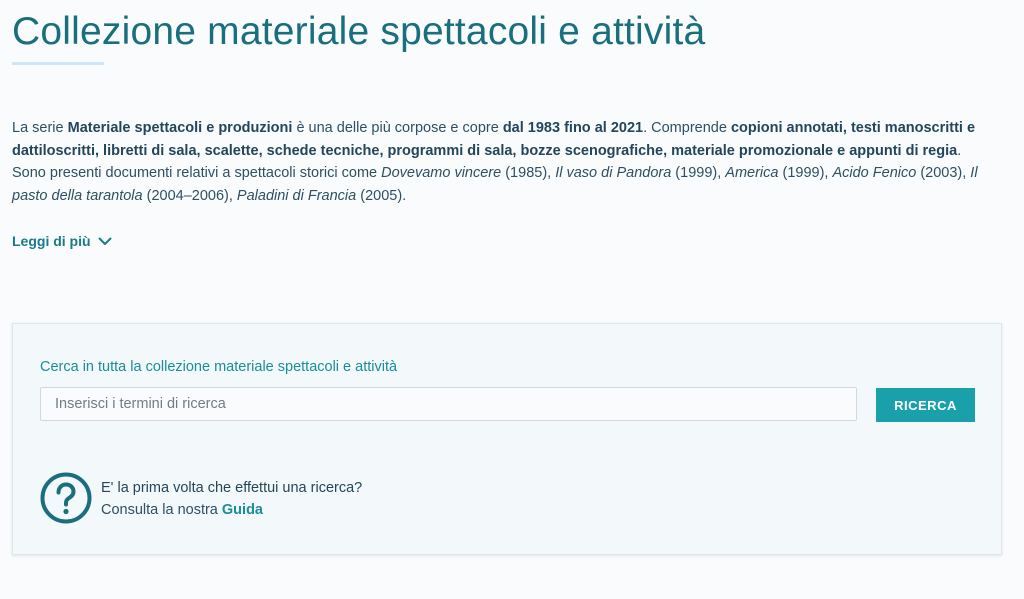  I want to click on guide-link: Guida, so click(242, 510).